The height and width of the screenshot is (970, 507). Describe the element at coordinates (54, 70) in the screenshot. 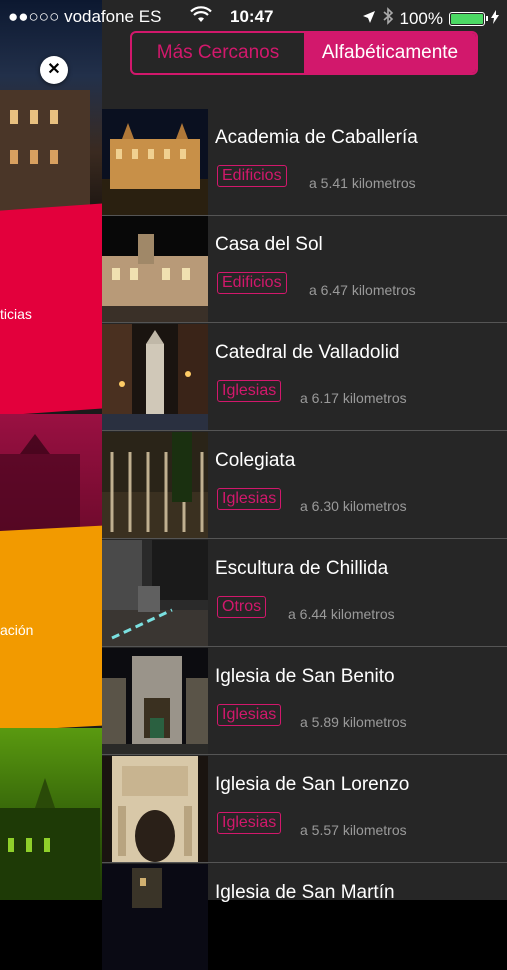

I see `close-icon: ✕` at that location.